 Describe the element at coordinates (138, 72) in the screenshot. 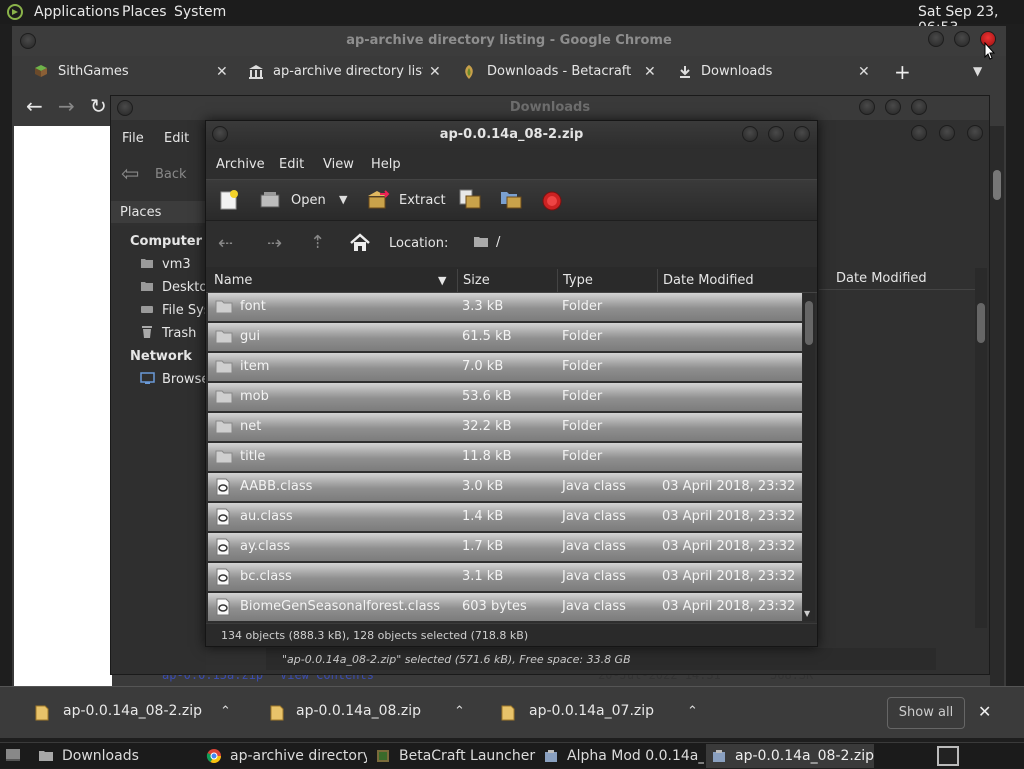

I see `tab-sithgames: SithGames` at that location.